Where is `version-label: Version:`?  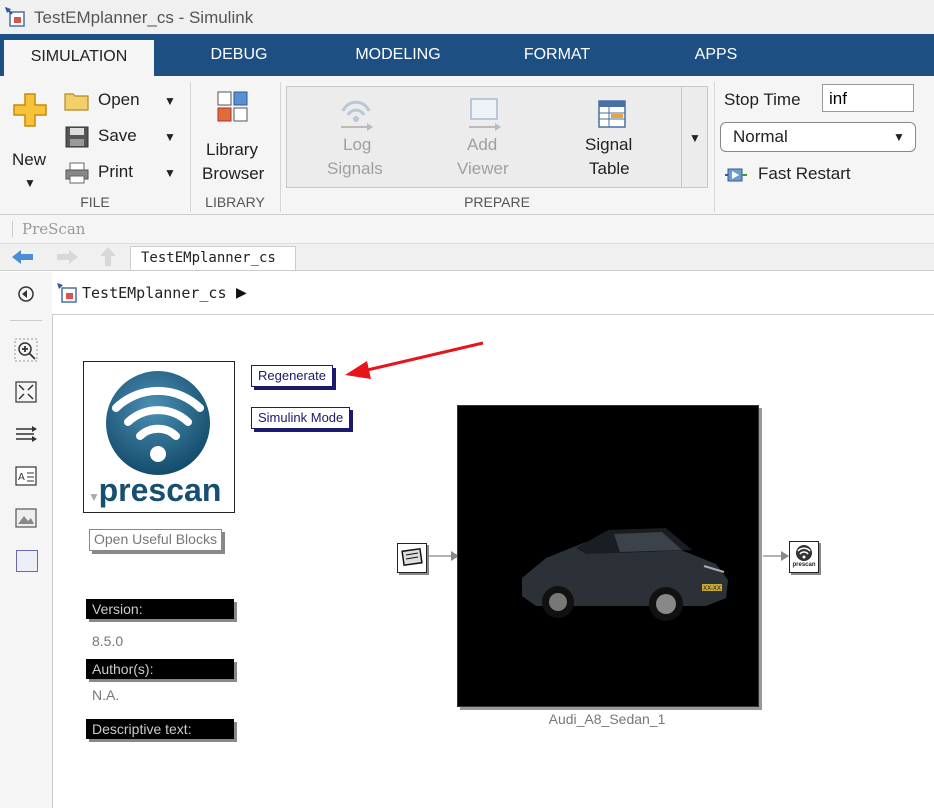 version-label: Version: is located at coordinates (160, 609).